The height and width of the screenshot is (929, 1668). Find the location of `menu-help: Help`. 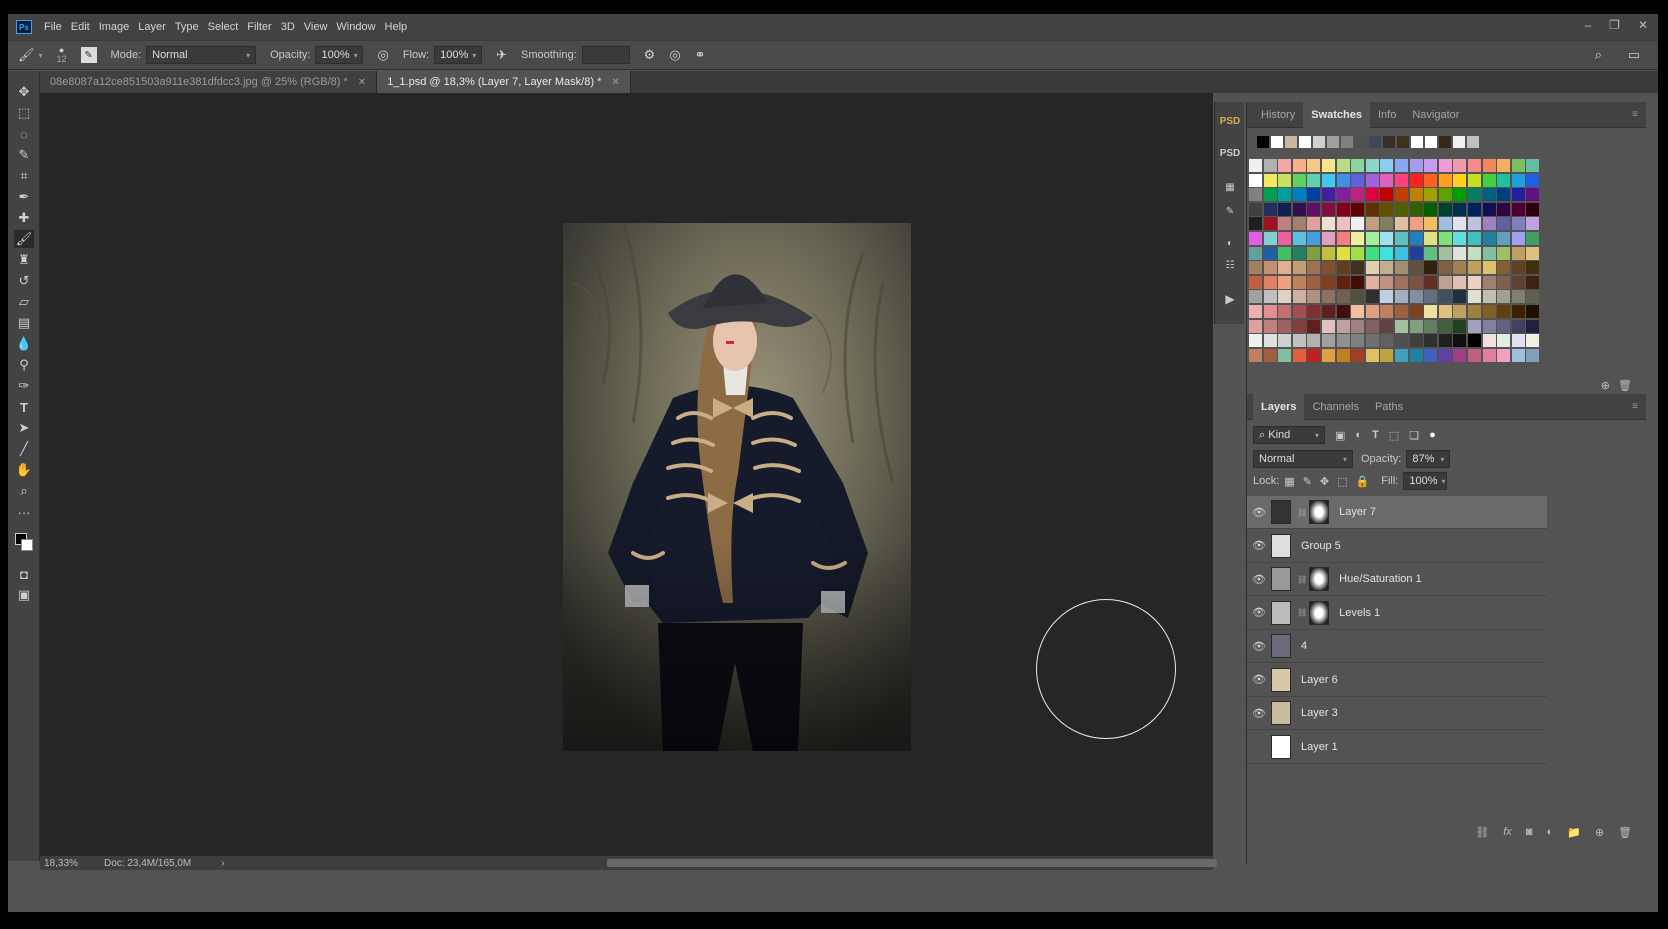

menu-help: Help is located at coordinates (401, 27).